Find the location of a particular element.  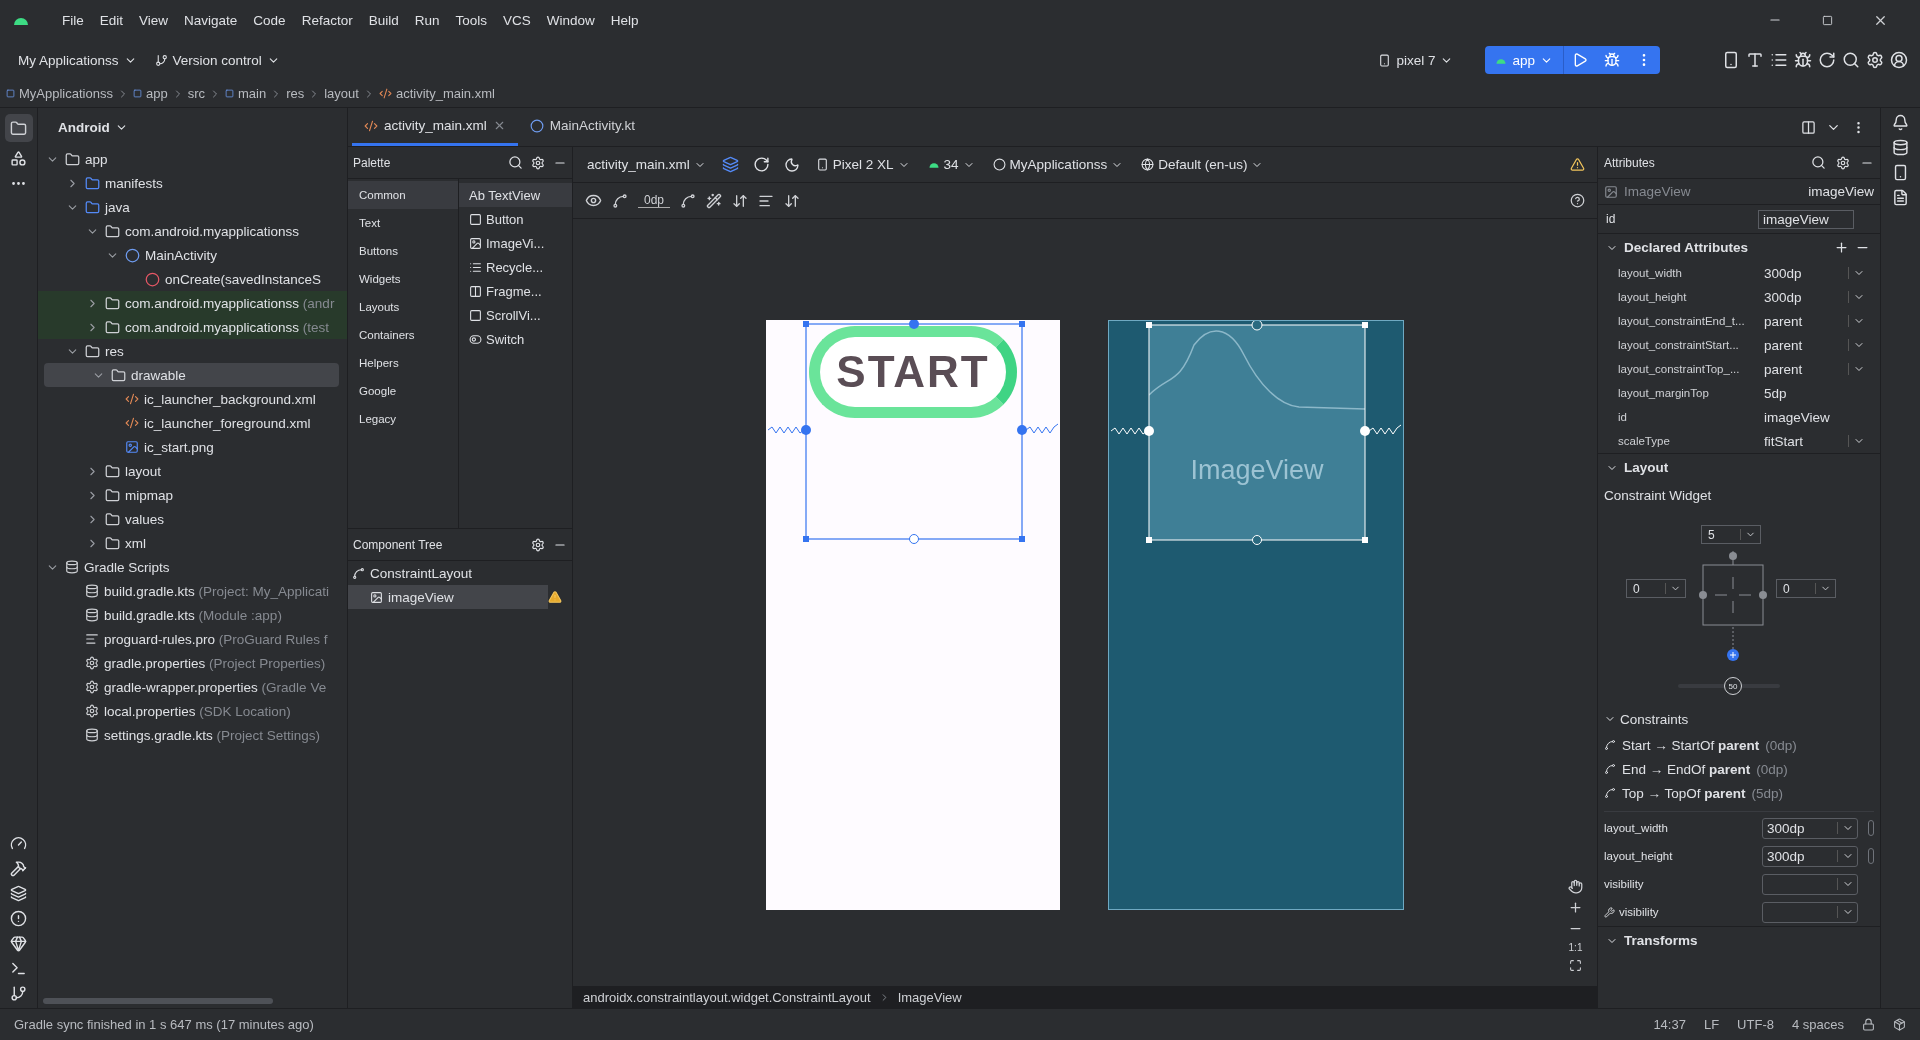

tree-item: ic_start.png is located at coordinates (192, 447).